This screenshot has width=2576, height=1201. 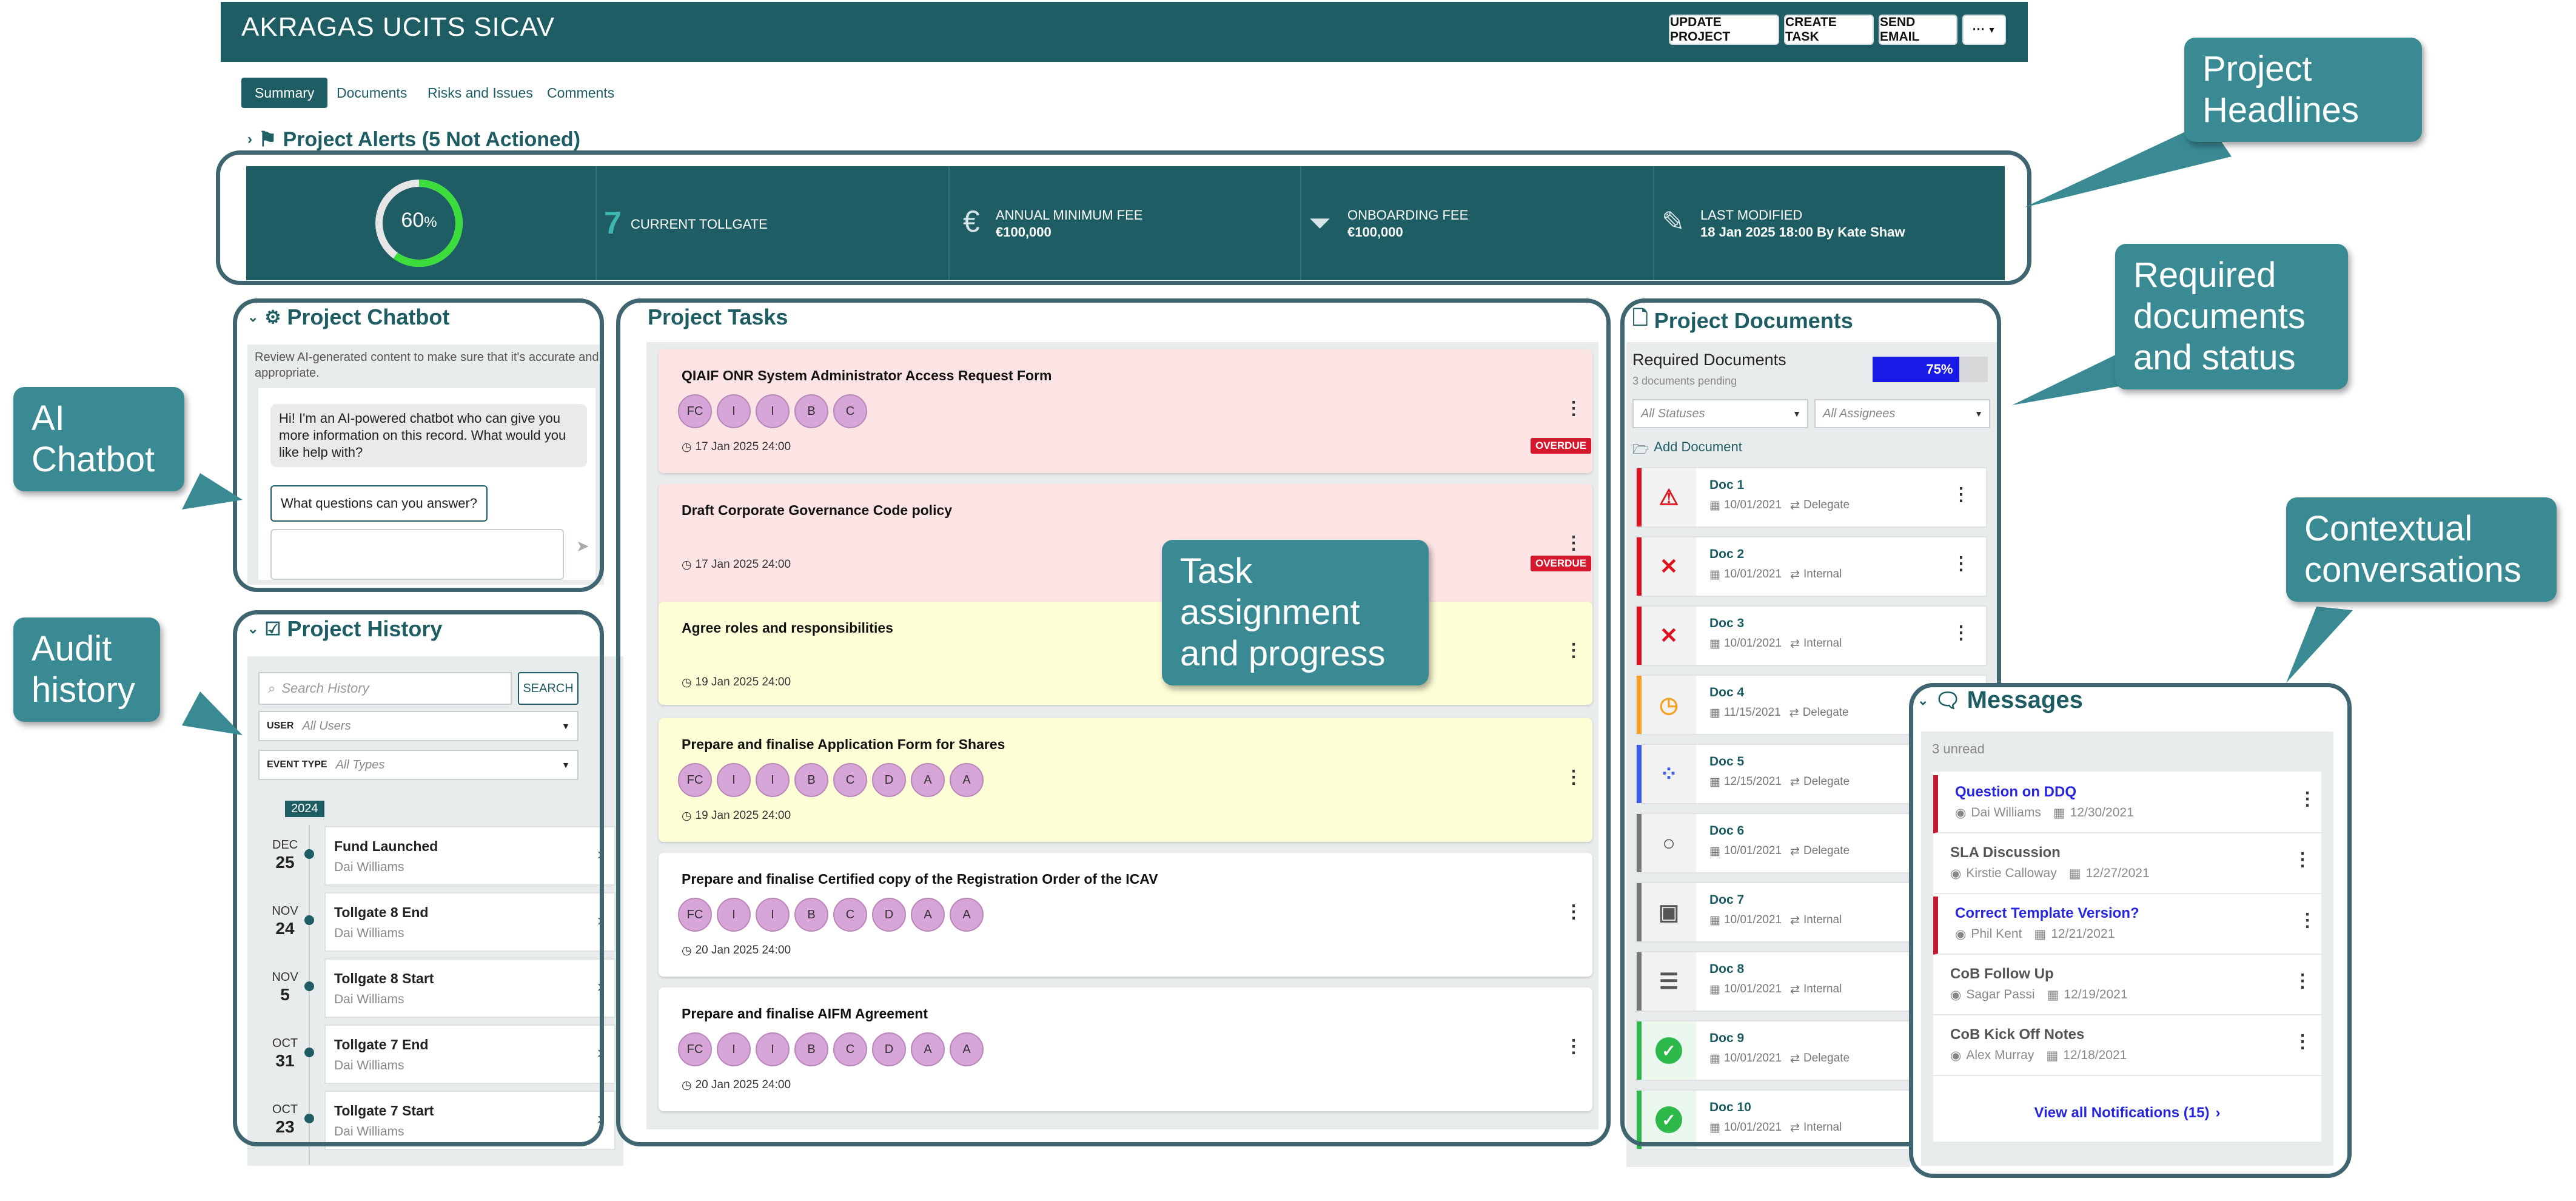 I want to click on callout-contextual-conversations: Contextual conversations, so click(x=2421, y=549).